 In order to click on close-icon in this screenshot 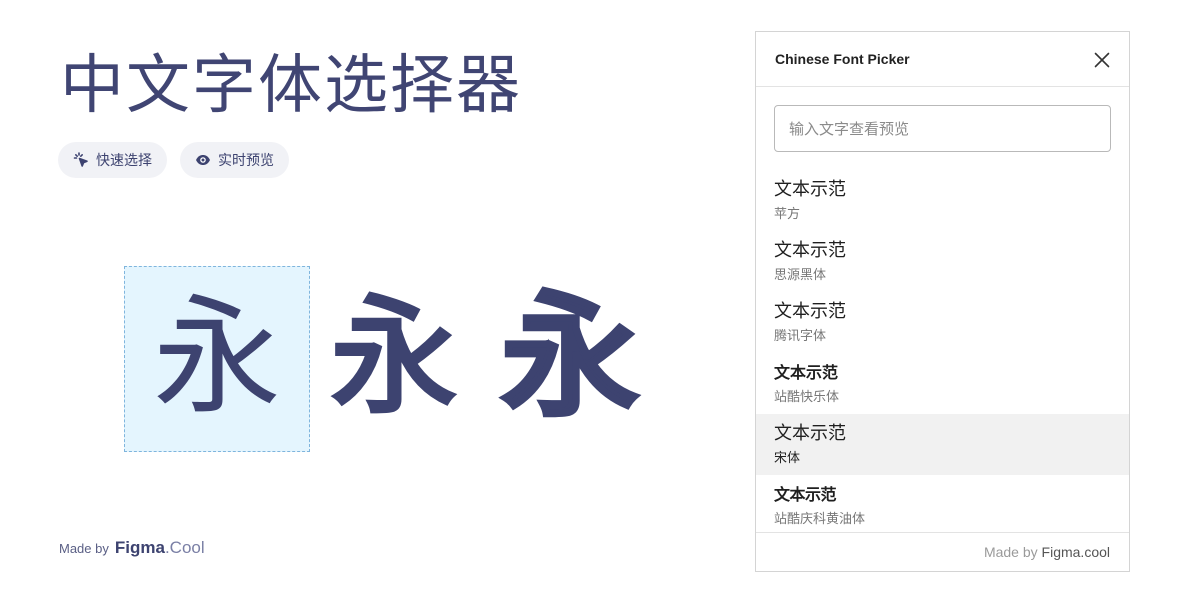, I will do `click(1102, 60)`.